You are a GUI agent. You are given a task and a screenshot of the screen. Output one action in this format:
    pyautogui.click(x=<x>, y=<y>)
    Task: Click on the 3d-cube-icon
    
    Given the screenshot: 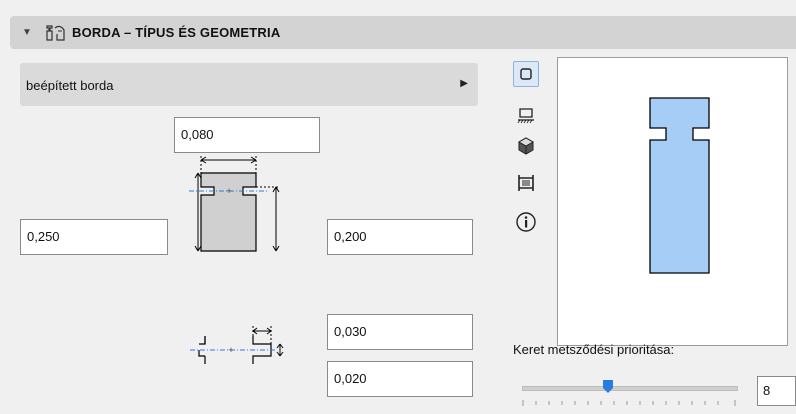 What is the action you would take?
    pyautogui.click(x=526, y=146)
    